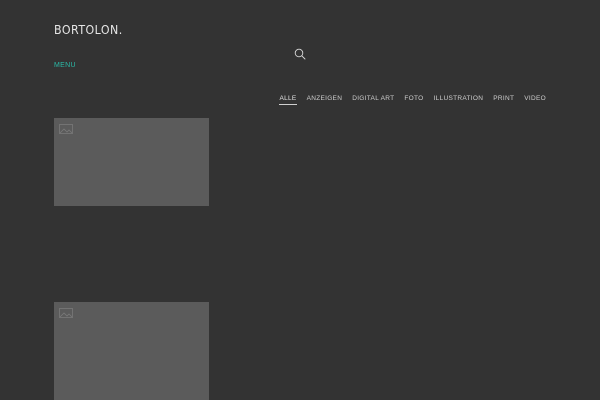 Image resolution: width=600 pixels, height=400 pixels. Describe the element at coordinates (88, 30) in the screenshot. I see `site-logo: BORTOLON.` at that location.